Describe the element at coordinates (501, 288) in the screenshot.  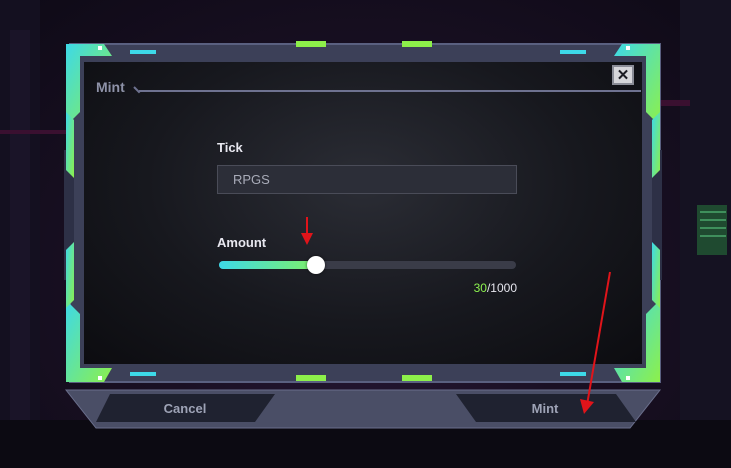
I see `amount-max: /1000` at that location.